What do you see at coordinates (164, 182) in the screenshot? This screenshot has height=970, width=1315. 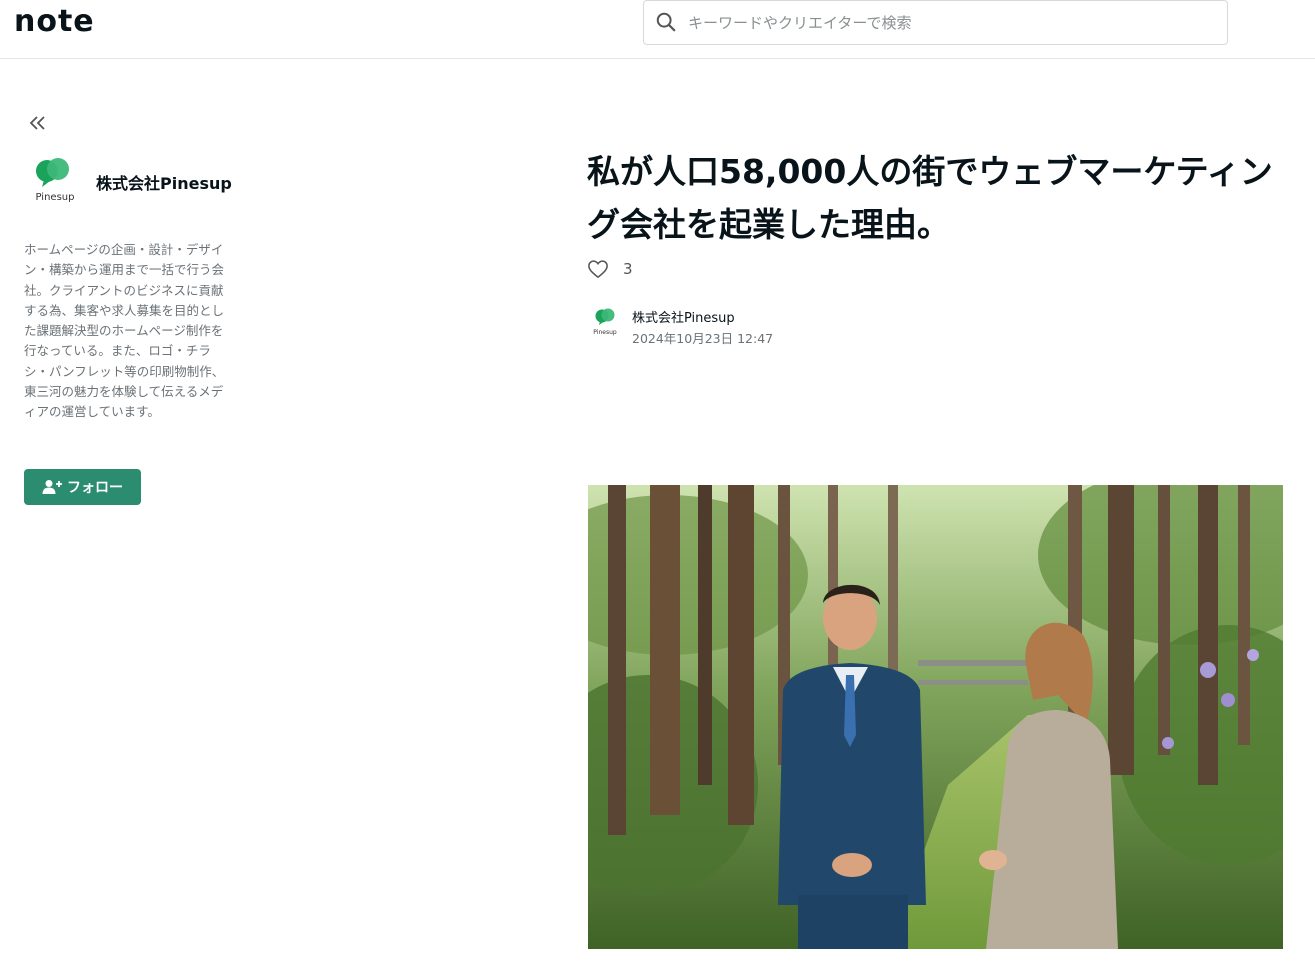 I see `creator-name: 株式会社Pinesup` at bounding box center [164, 182].